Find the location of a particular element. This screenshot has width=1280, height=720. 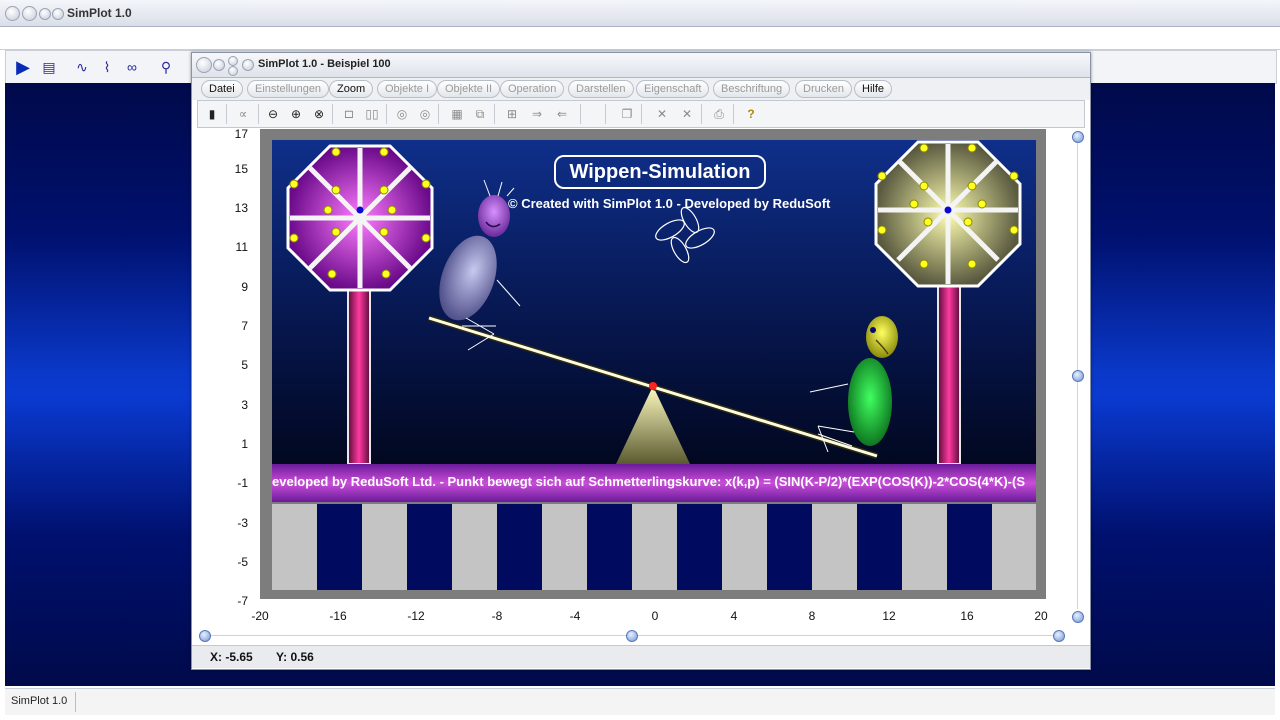

rectangle-icon: □ is located at coordinates (349, 114).